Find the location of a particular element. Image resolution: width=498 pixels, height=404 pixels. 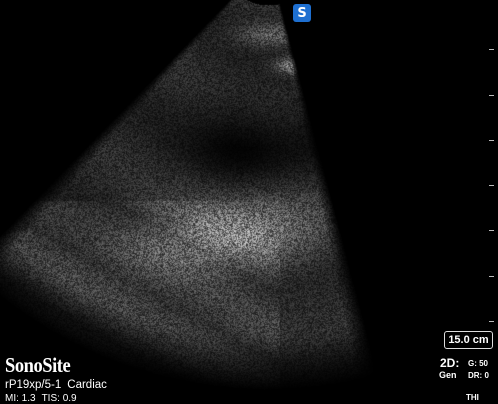

mi-value: MI: 1.3 is located at coordinates (20, 398).